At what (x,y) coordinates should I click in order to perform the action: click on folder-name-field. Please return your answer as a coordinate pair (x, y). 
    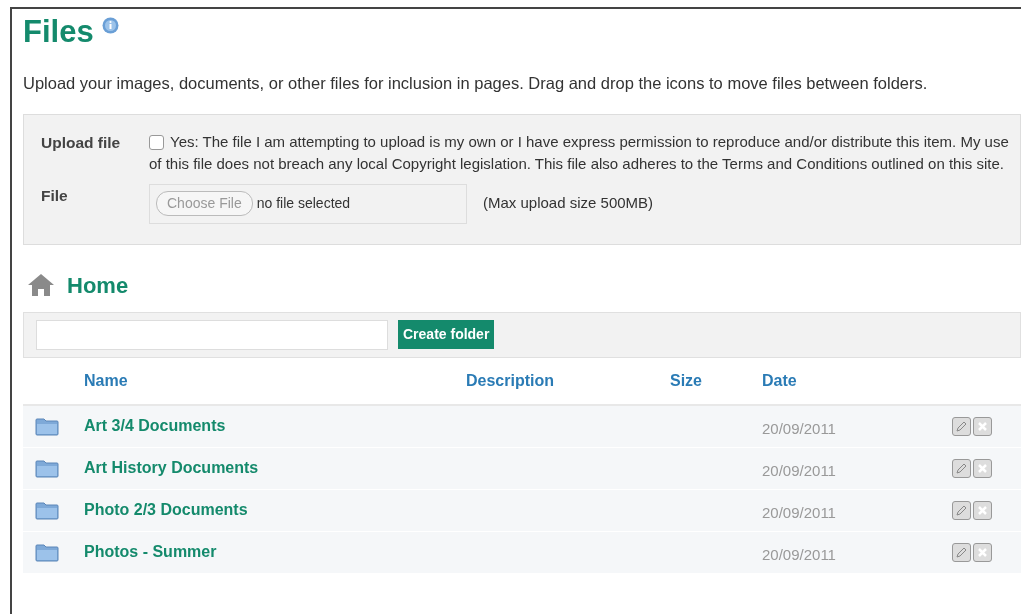
    Looking at the image, I should click on (212, 334).